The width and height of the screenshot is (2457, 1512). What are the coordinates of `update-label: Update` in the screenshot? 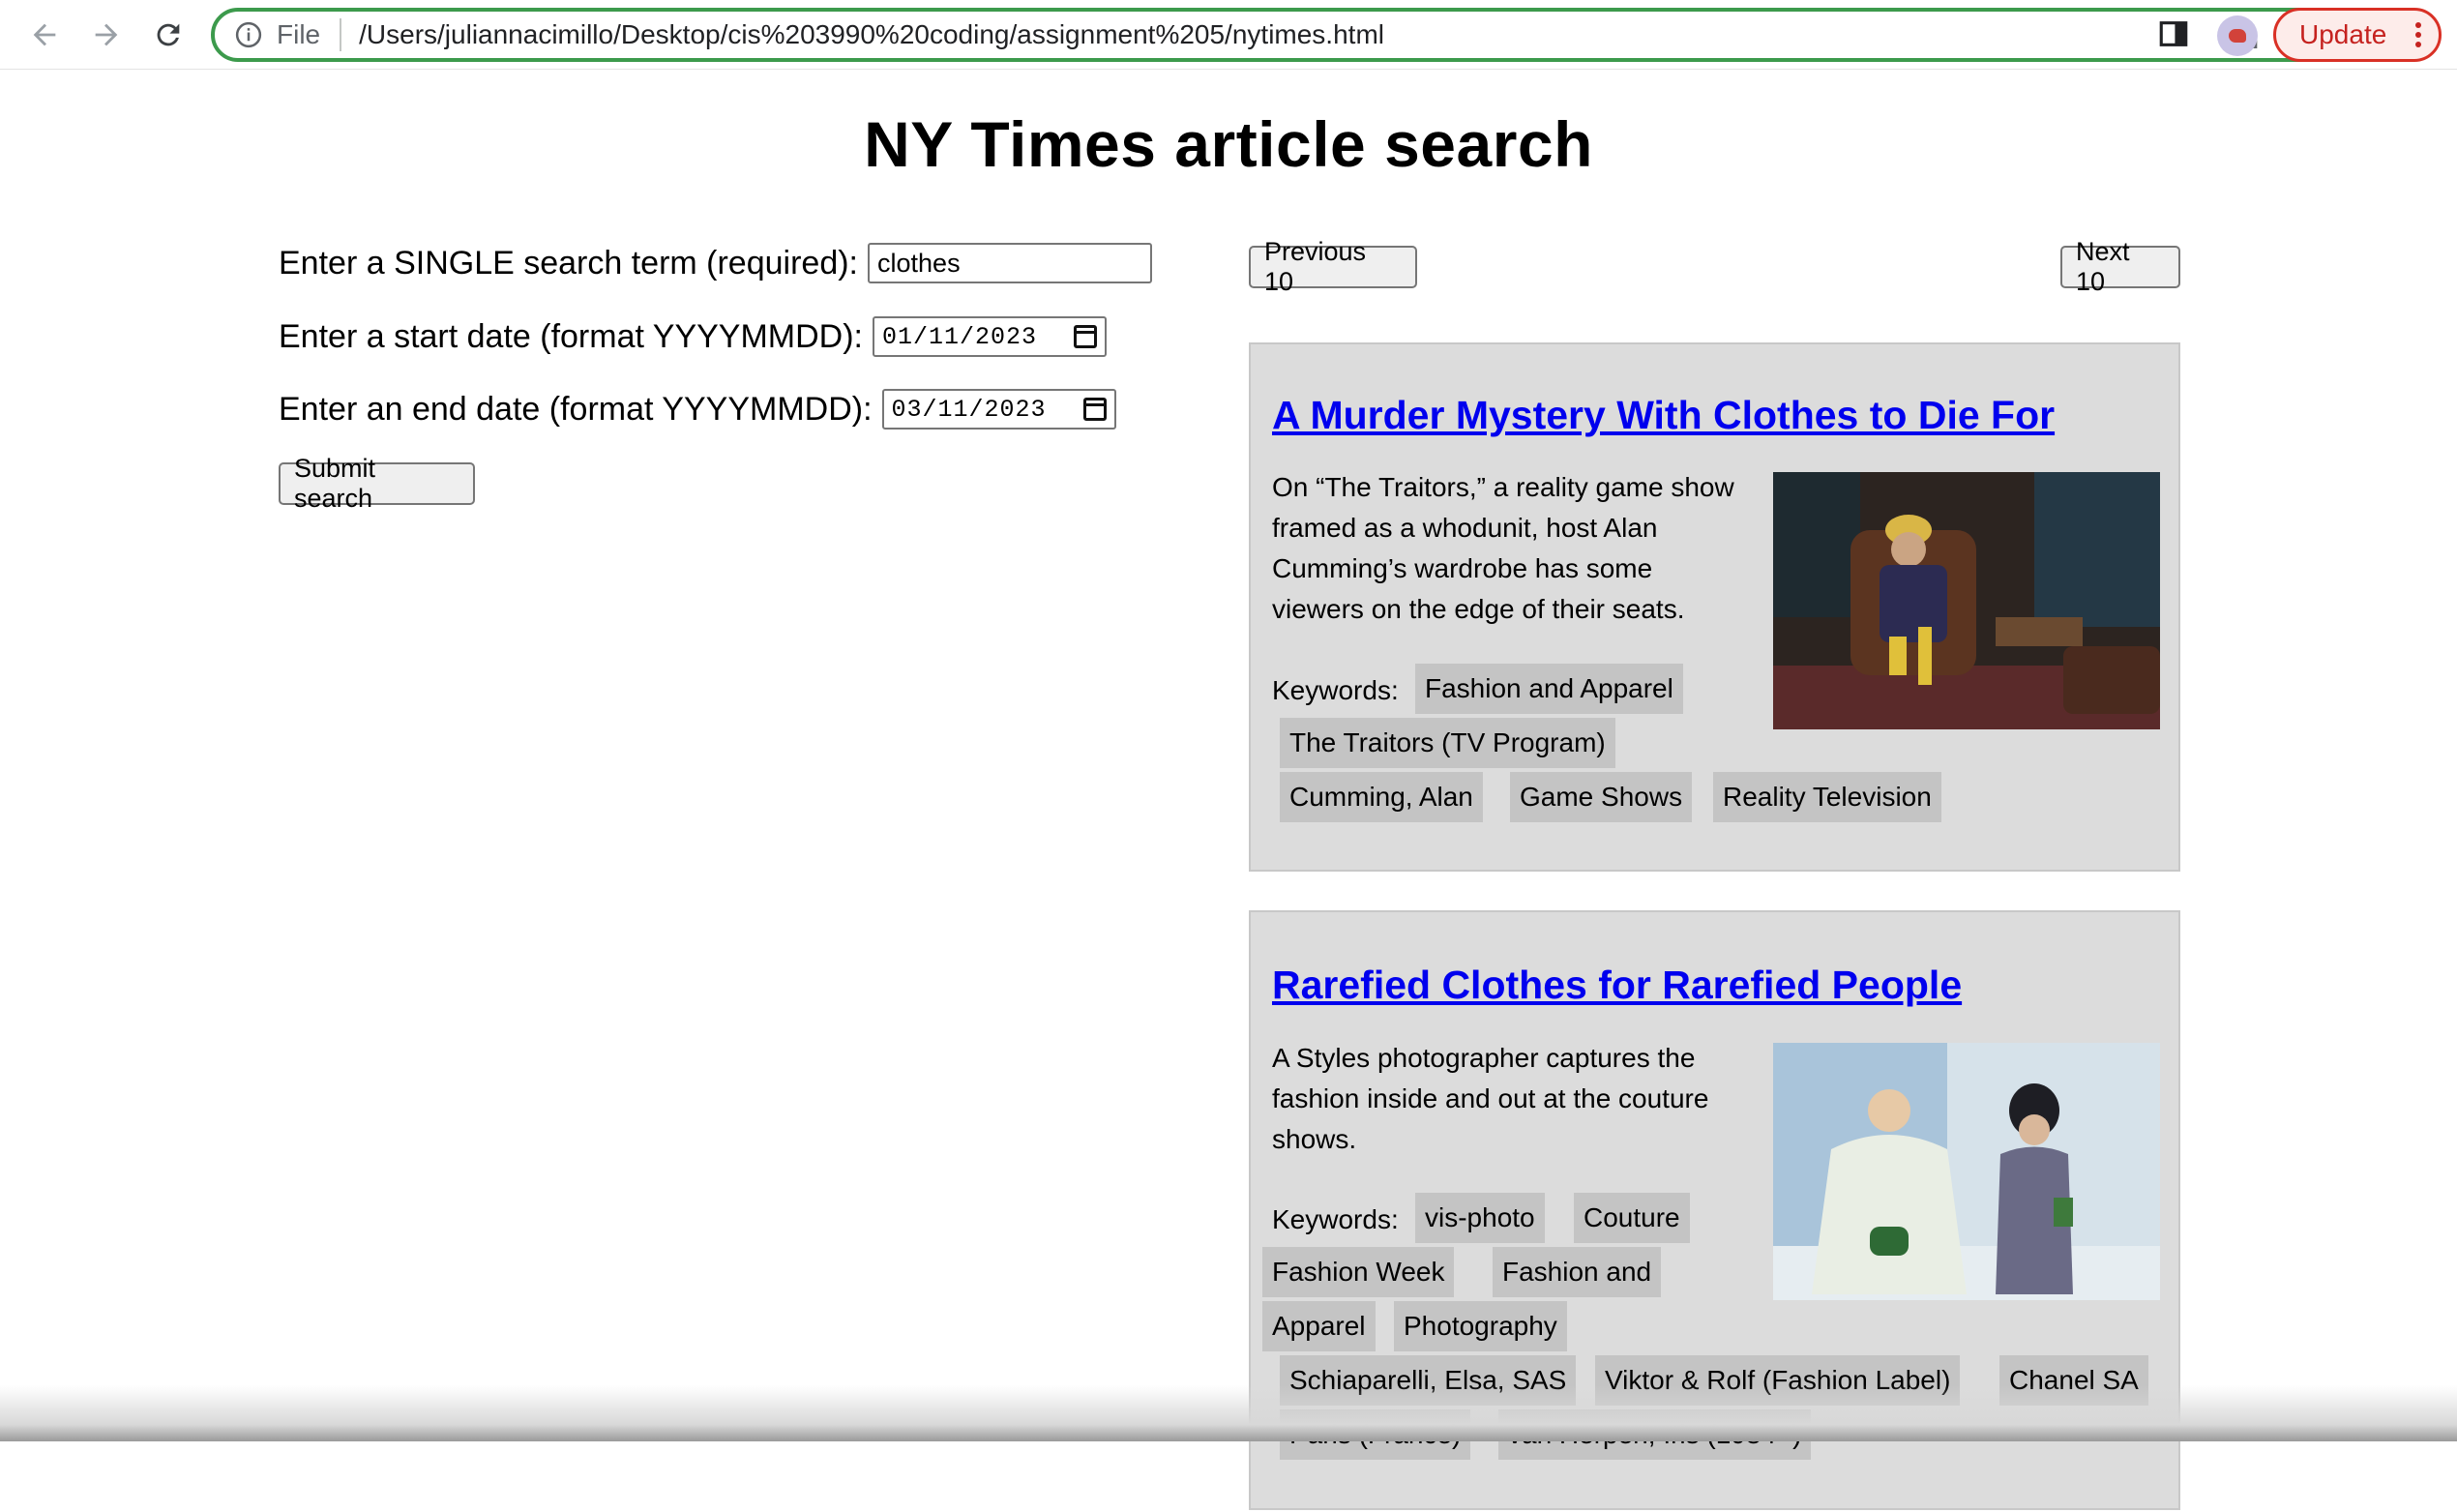 It's located at (2343, 34).